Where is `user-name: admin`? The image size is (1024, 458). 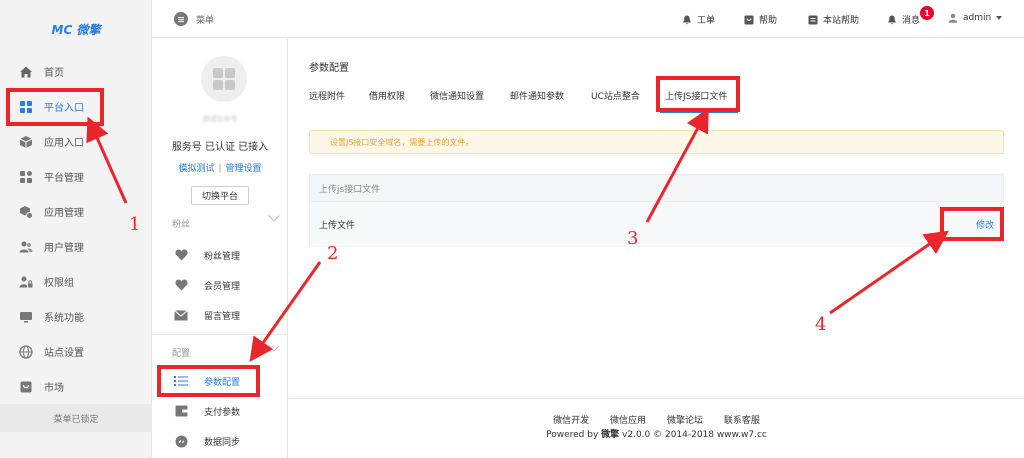
user-name: admin is located at coordinates (977, 18).